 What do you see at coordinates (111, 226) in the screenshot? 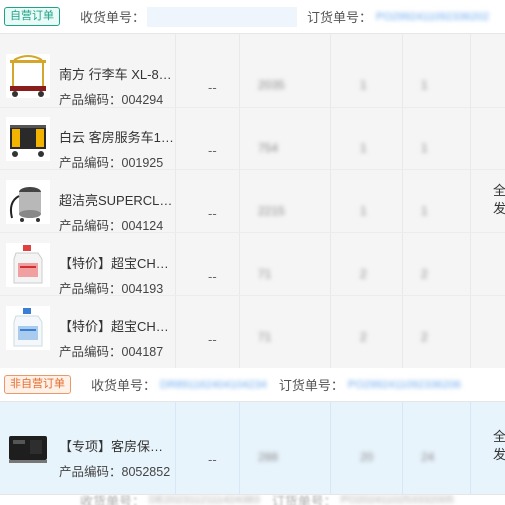
I see `product-code: 产品编码：004124` at bounding box center [111, 226].